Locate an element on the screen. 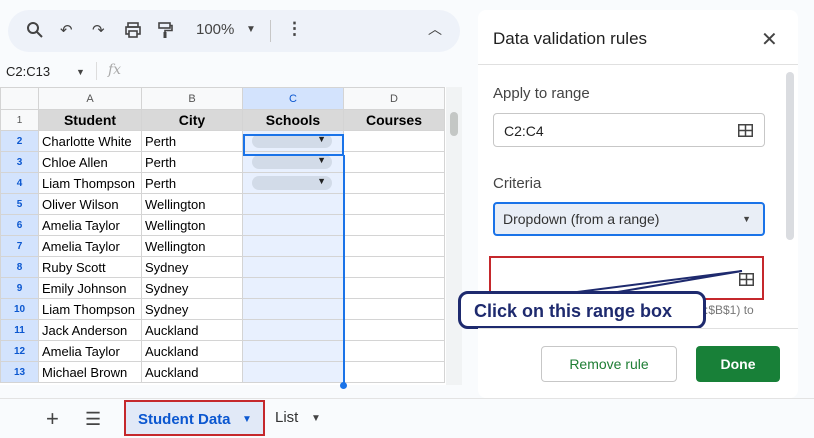 Image resolution: width=814 pixels, height=438 pixels. grid-scrollbar-thumb is located at coordinates (454, 124).